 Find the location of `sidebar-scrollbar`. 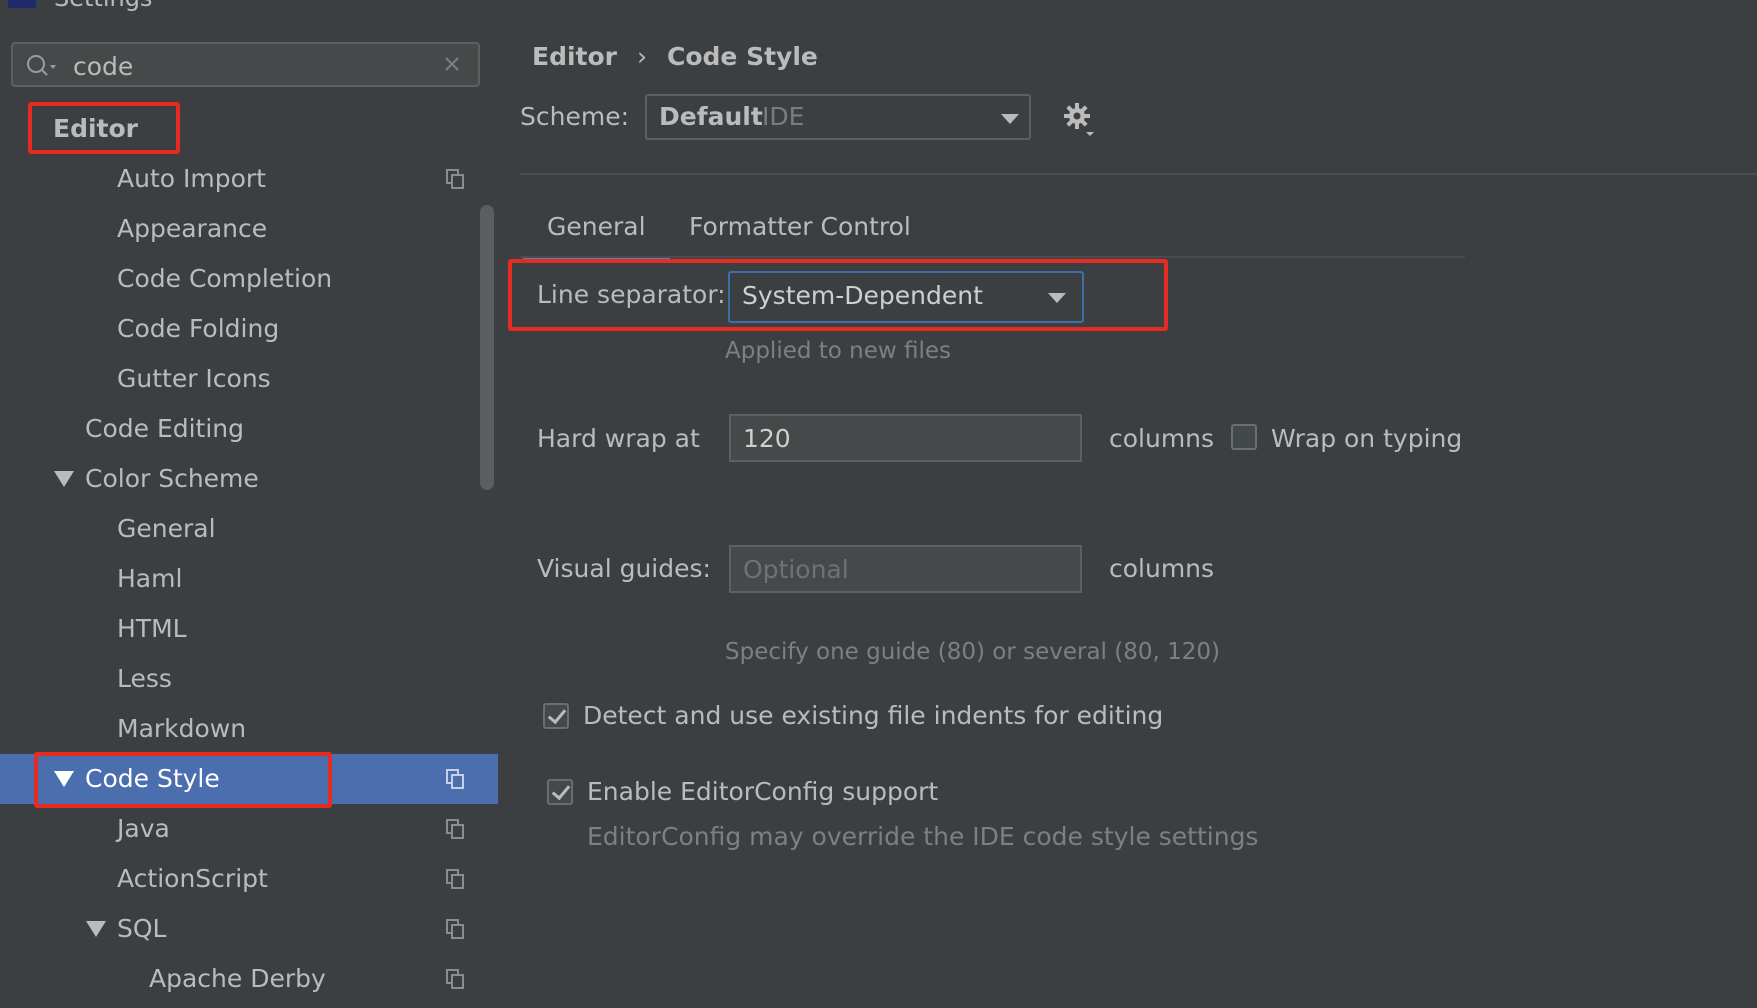

sidebar-scrollbar is located at coordinates (487, 347).